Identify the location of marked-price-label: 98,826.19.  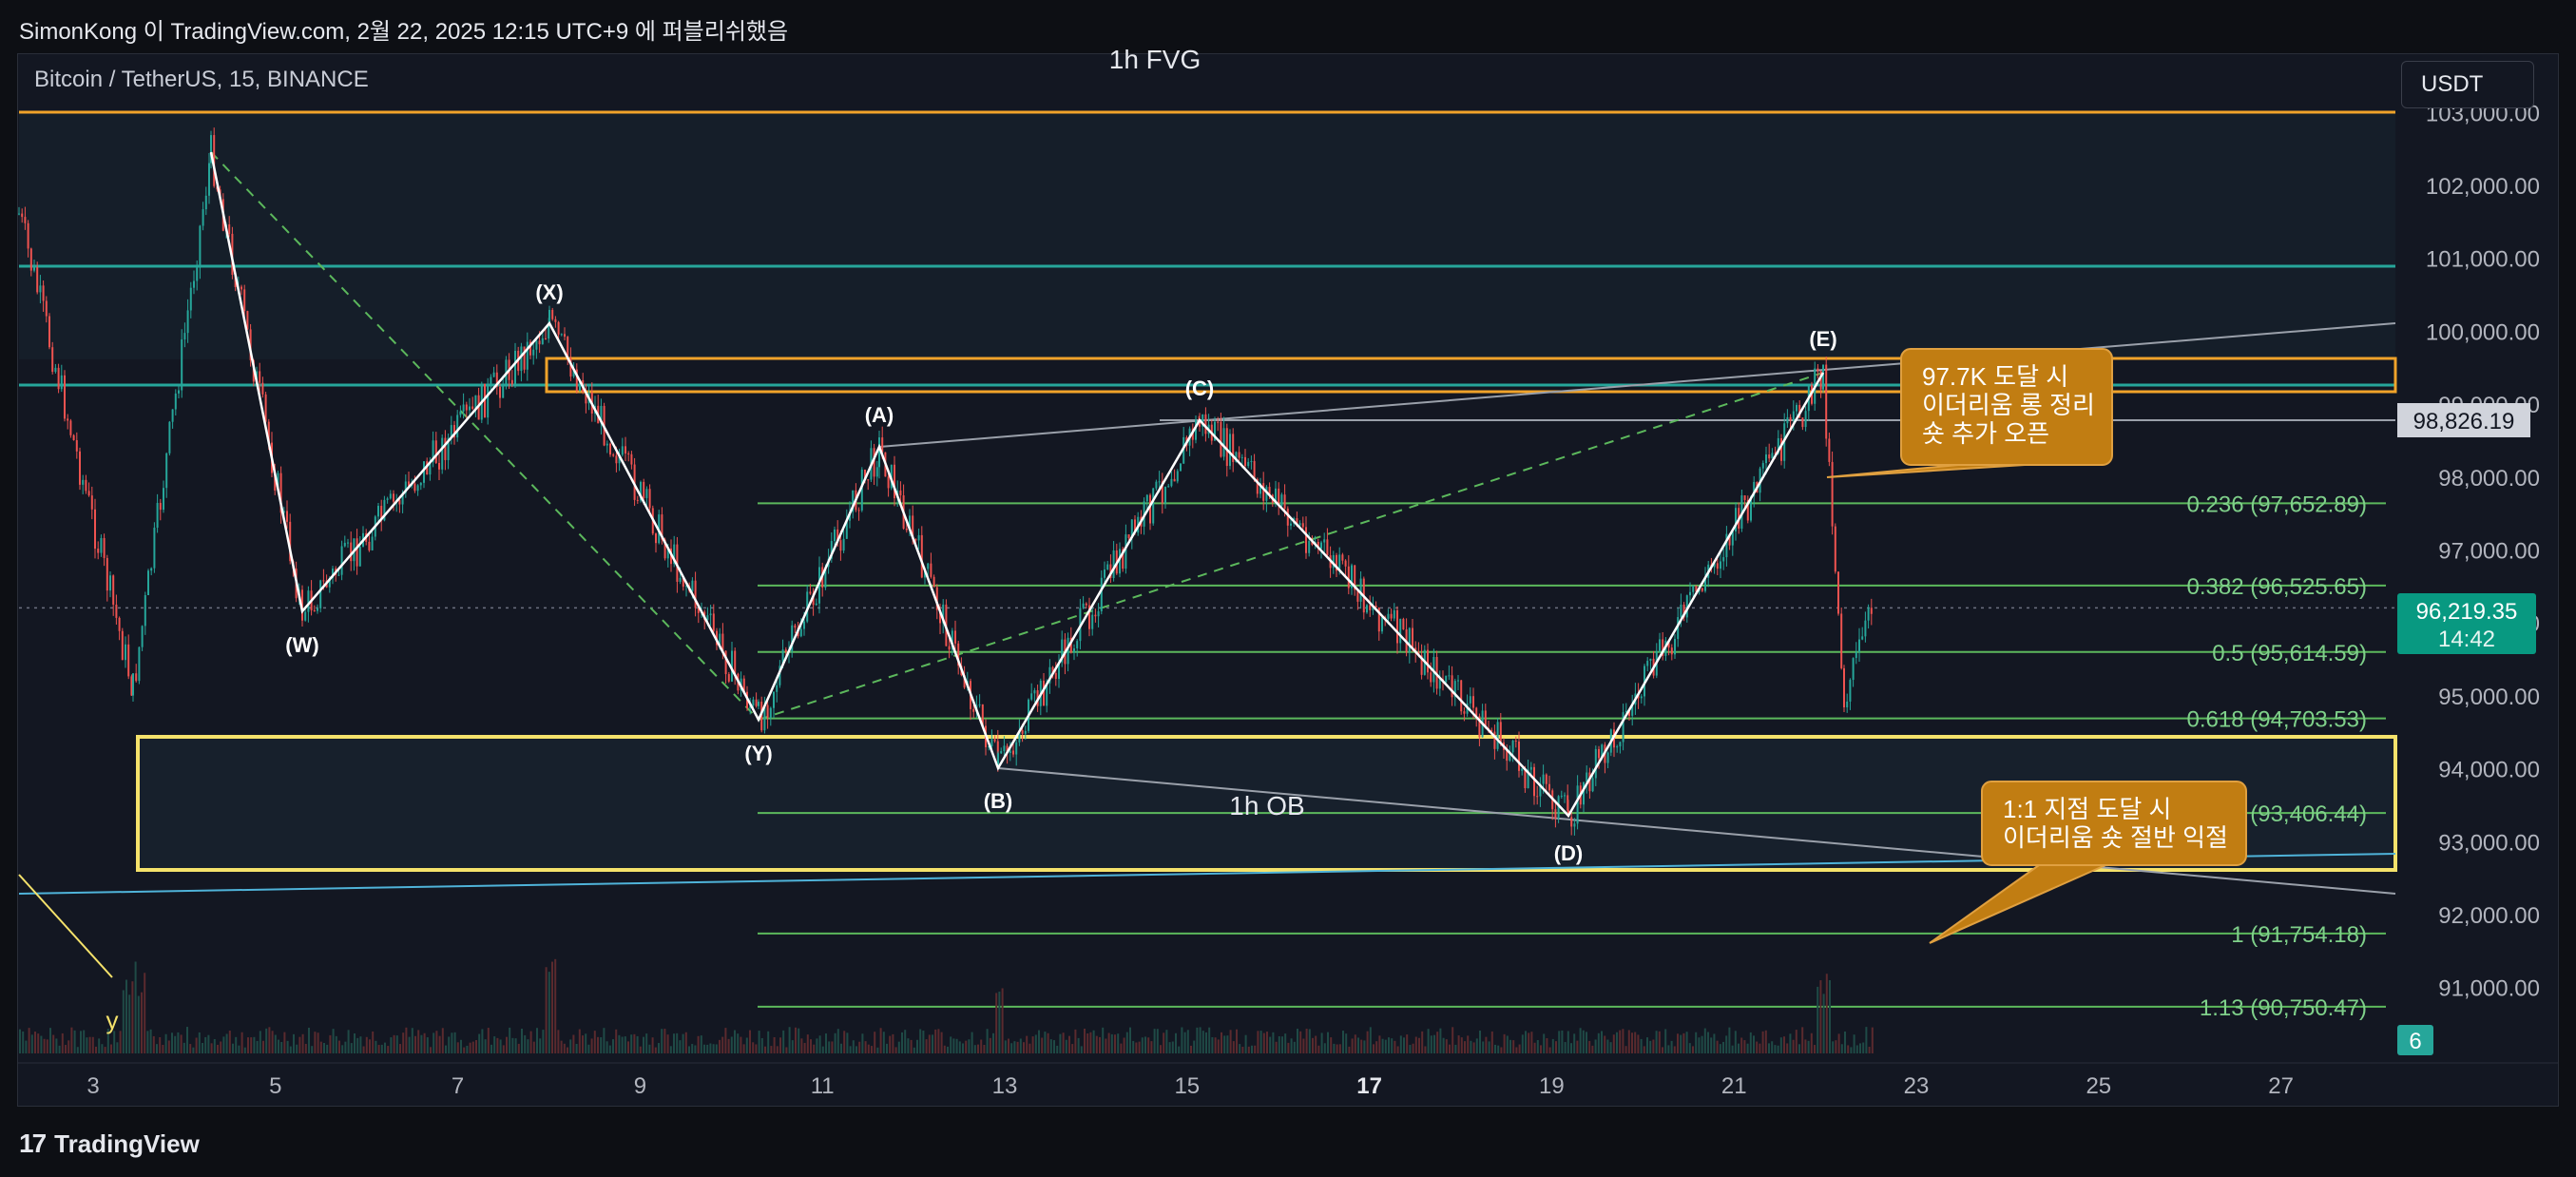
(2464, 422).